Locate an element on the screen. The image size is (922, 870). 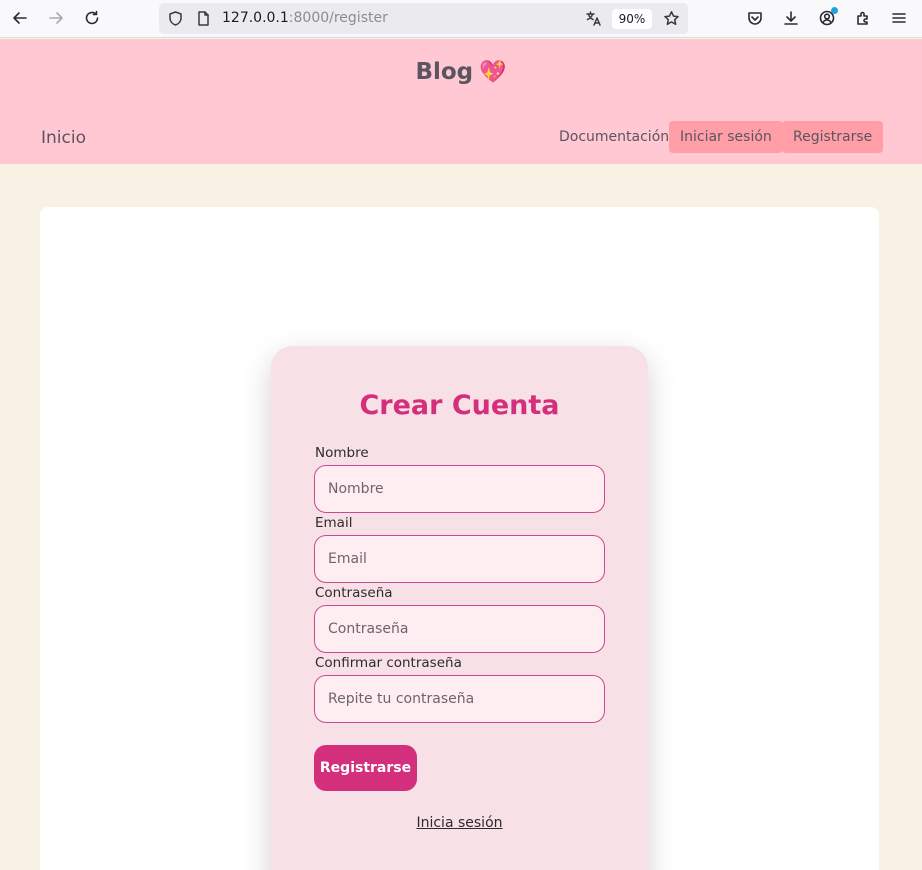
email-input is located at coordinates (459, 559).